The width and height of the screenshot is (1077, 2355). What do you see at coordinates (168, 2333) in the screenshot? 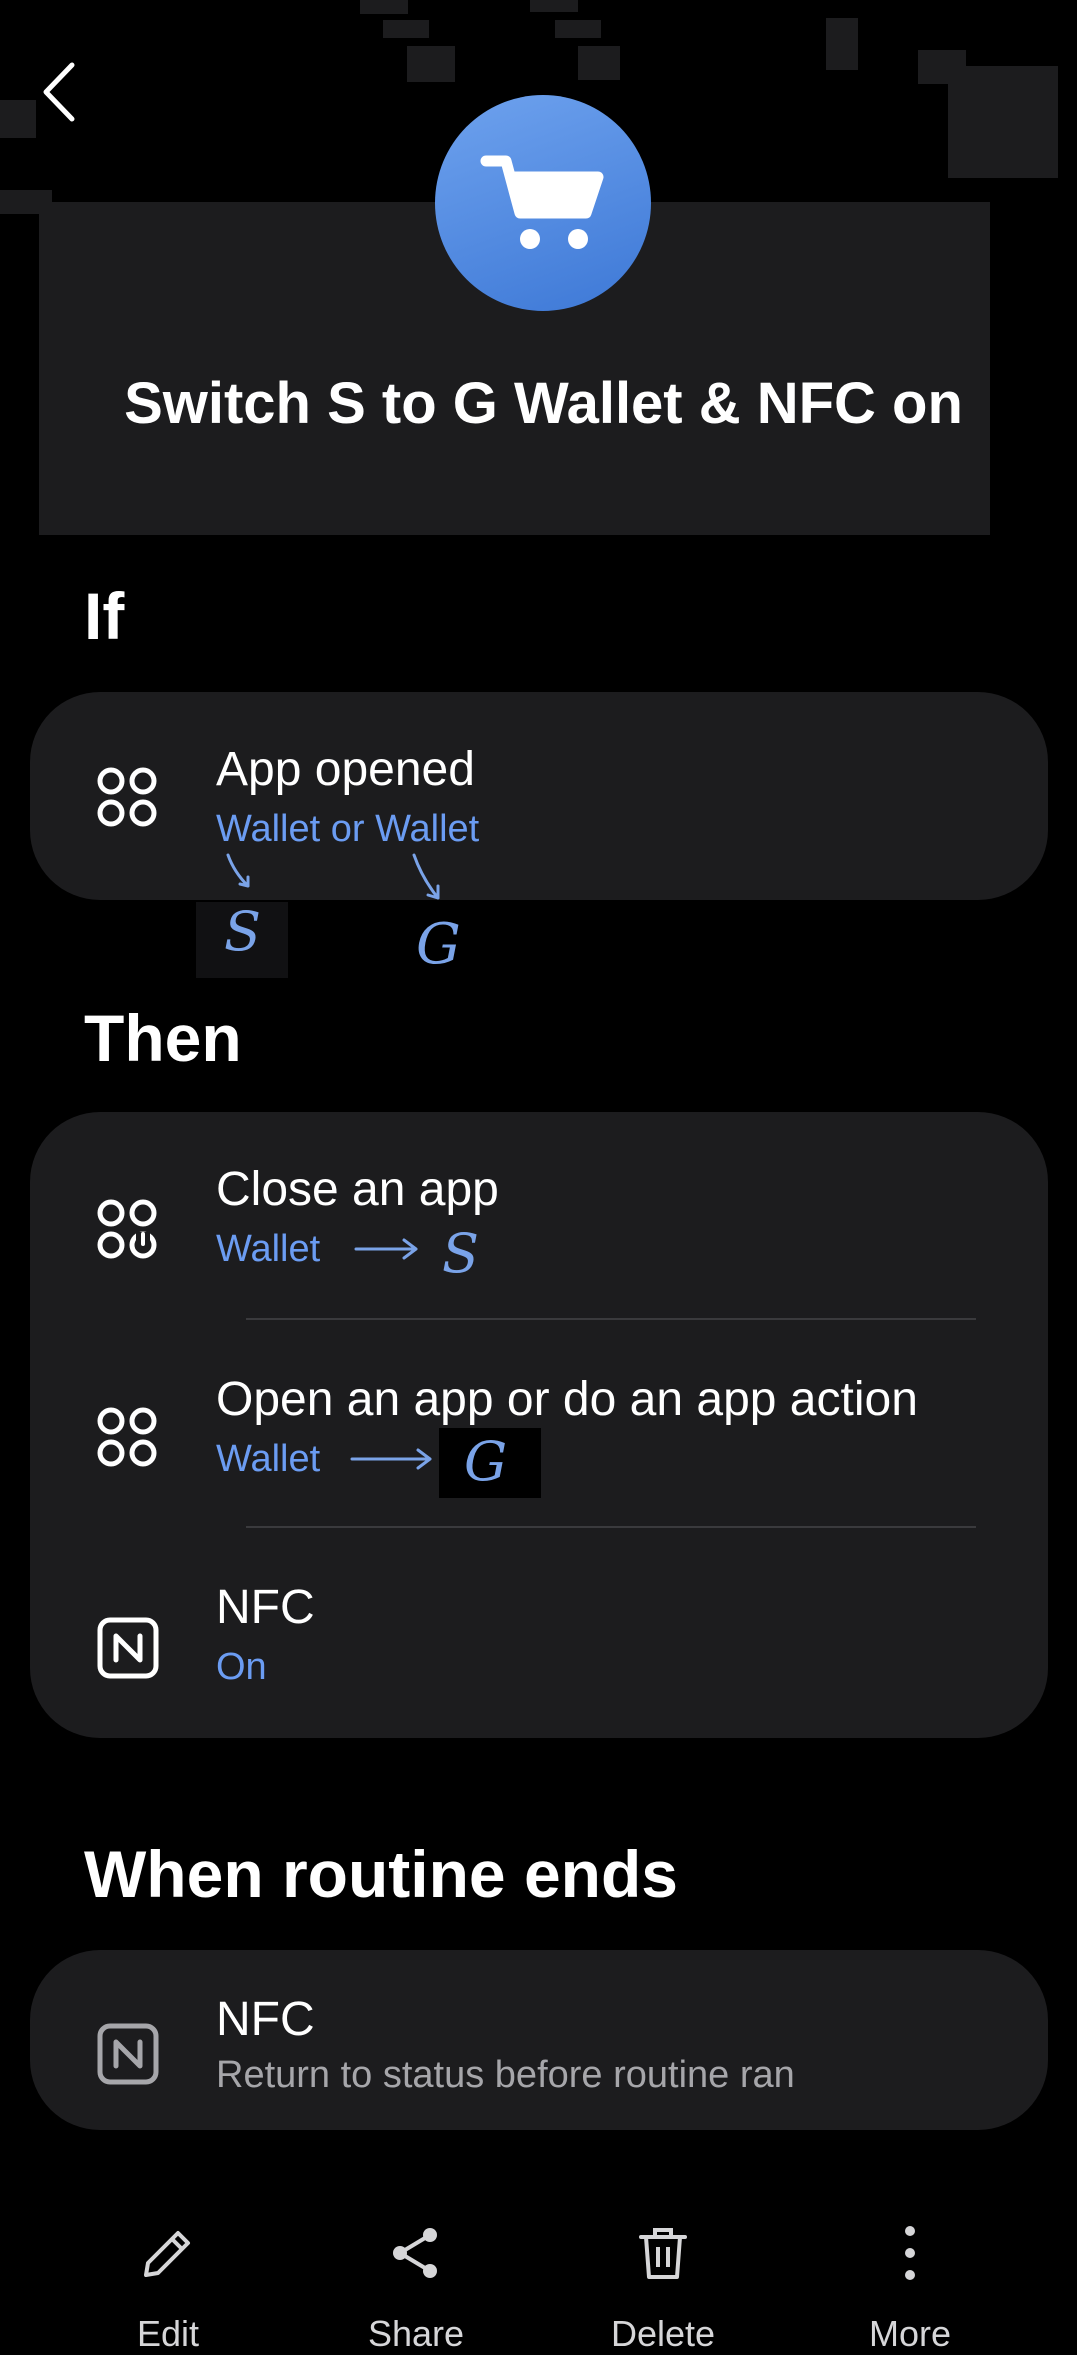
I see `edit-label: Edit` at bounding box center [168, 2333].